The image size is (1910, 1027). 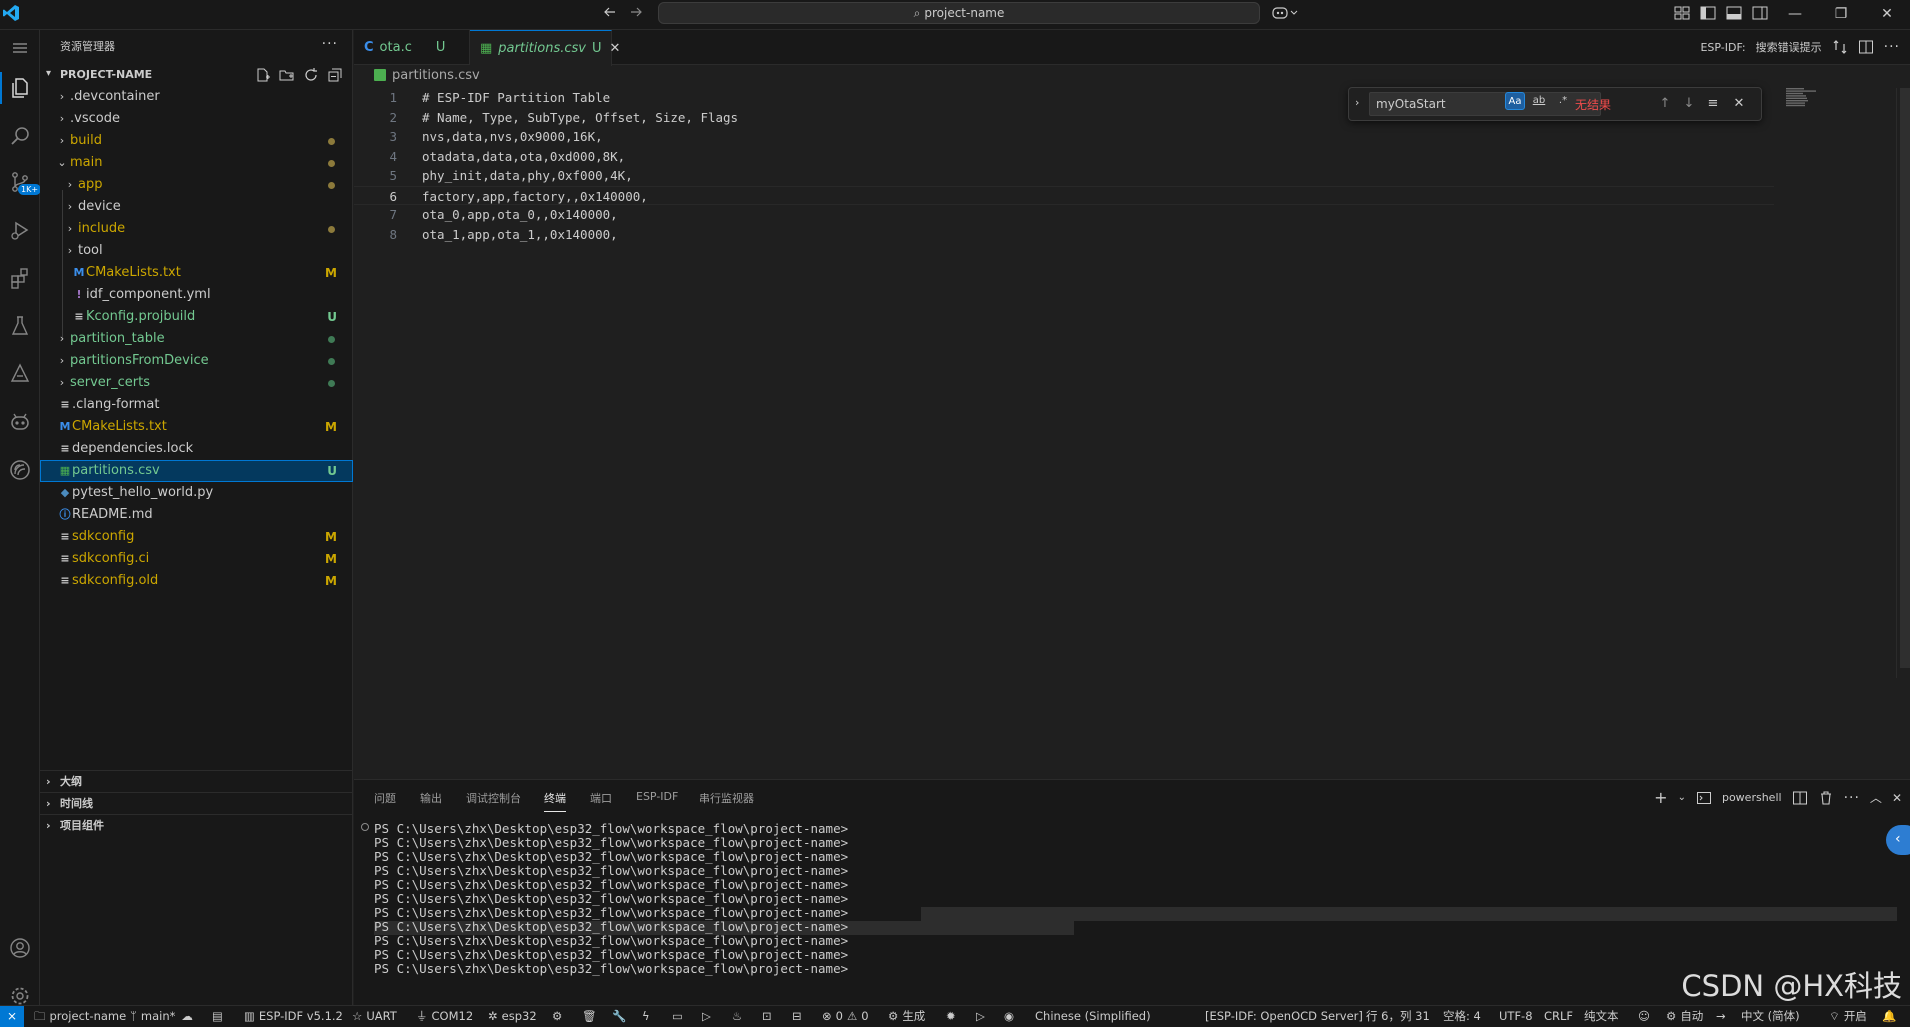 What do you see at coordinates (677, 1016) in the screenshot?
I see `status-monitor: ▭` at bounding box center [677, 1016].